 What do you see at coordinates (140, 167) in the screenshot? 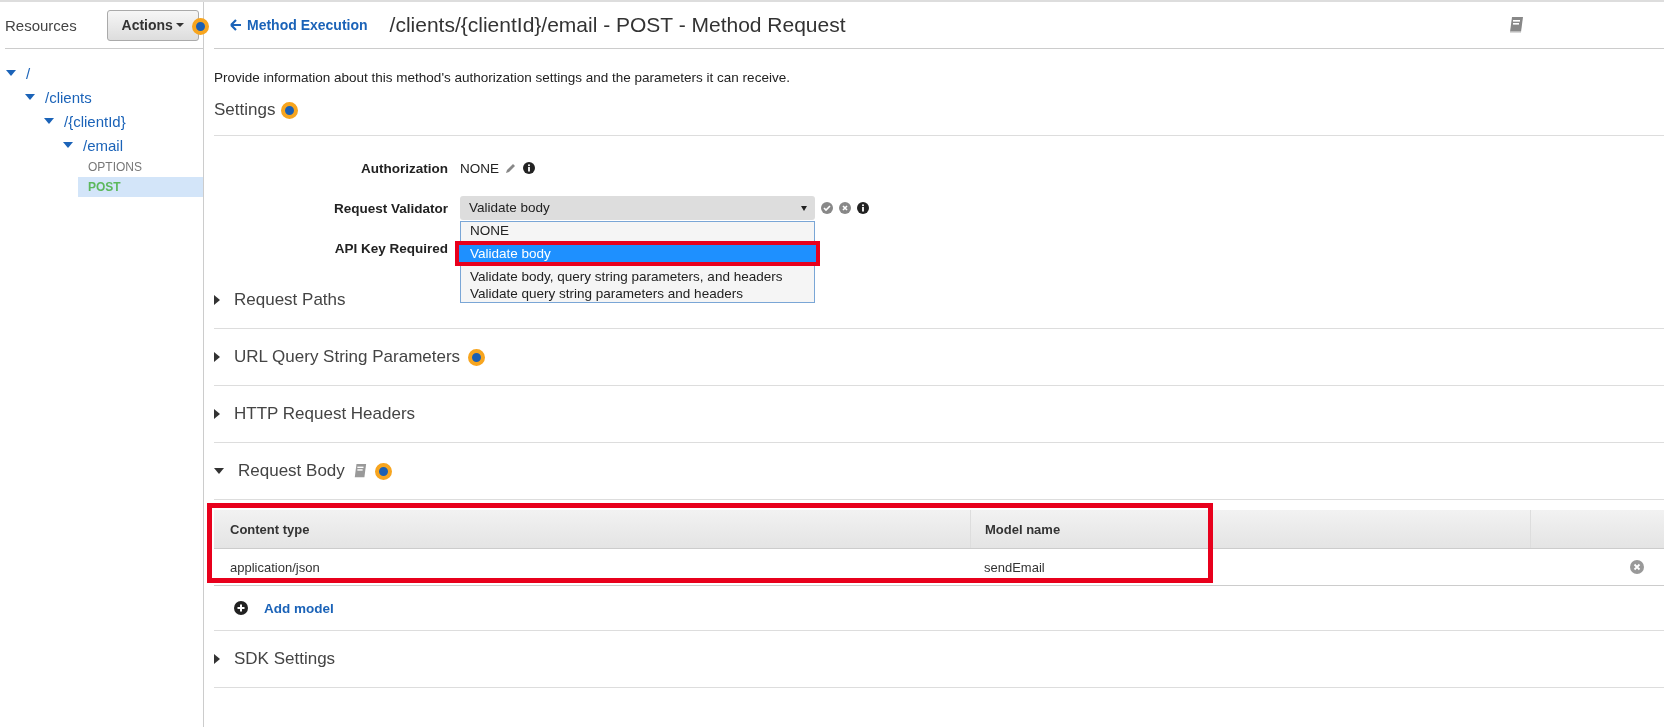
I see `method-item: OPTIONS` at bounding box center [140, 167].